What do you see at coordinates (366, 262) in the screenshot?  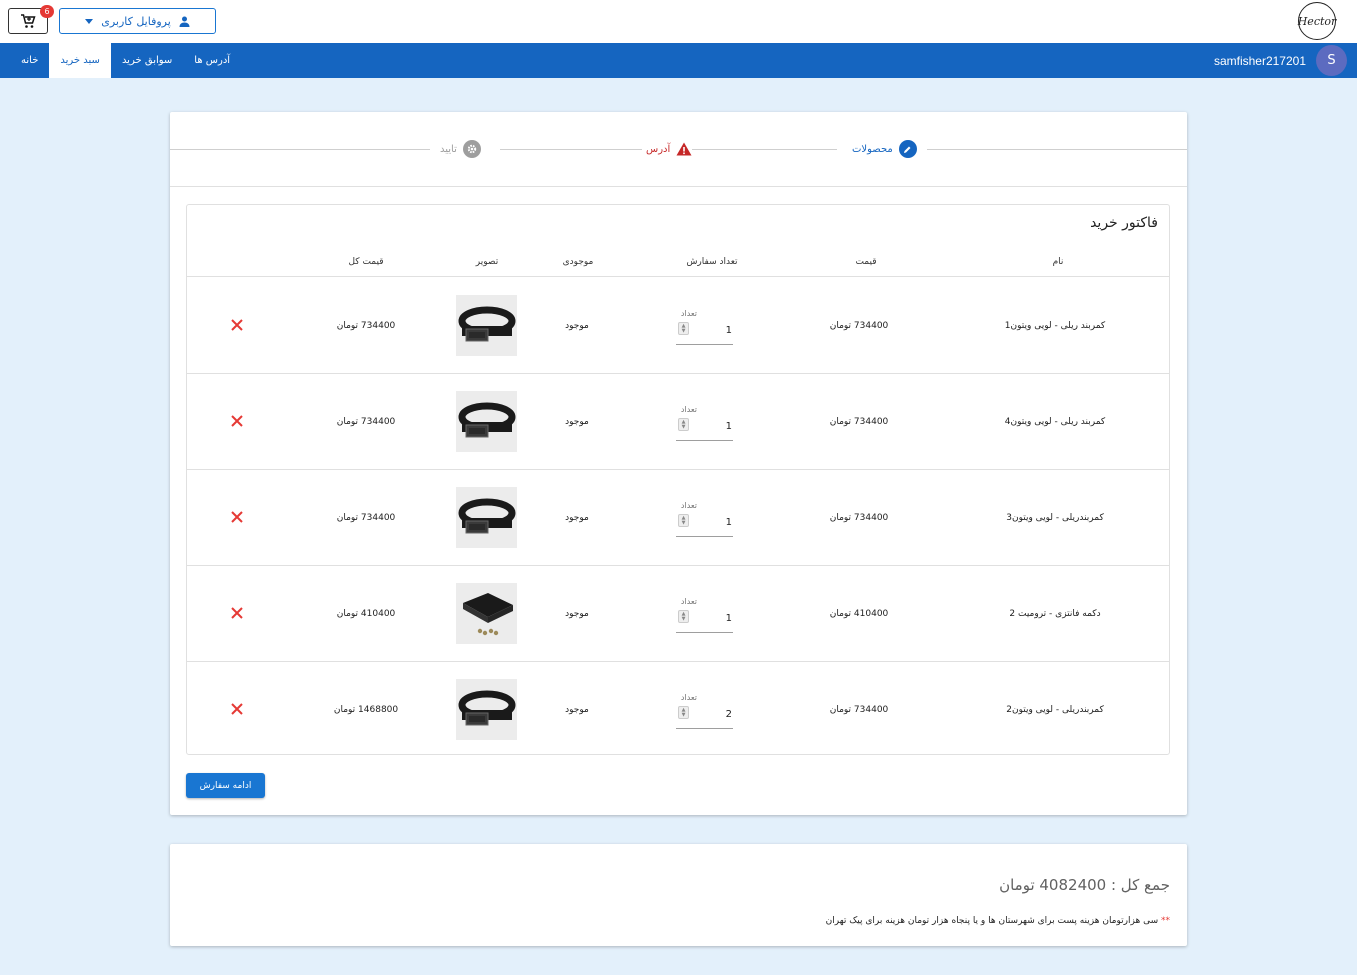 I see `column-header-total: قیمت کل` at bounding box center [366, 262].